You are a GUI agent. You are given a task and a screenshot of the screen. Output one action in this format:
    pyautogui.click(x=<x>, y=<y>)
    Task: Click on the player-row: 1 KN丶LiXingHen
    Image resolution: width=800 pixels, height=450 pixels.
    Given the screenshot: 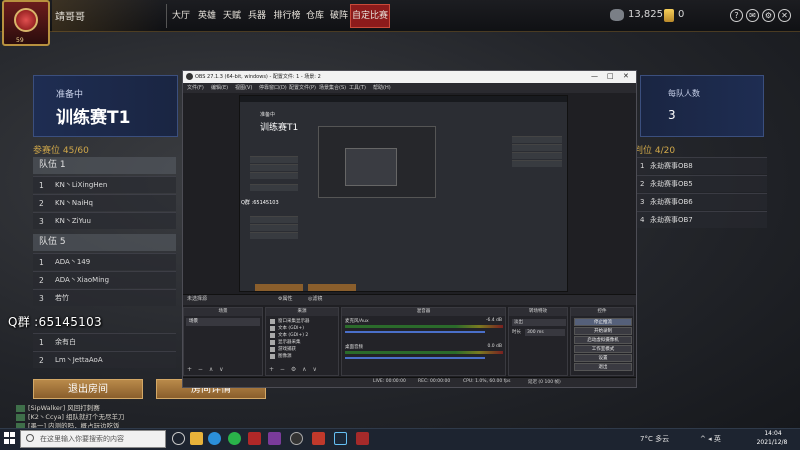 What is the action you would take?
    pyautogui.click(x=104, y=184)
    